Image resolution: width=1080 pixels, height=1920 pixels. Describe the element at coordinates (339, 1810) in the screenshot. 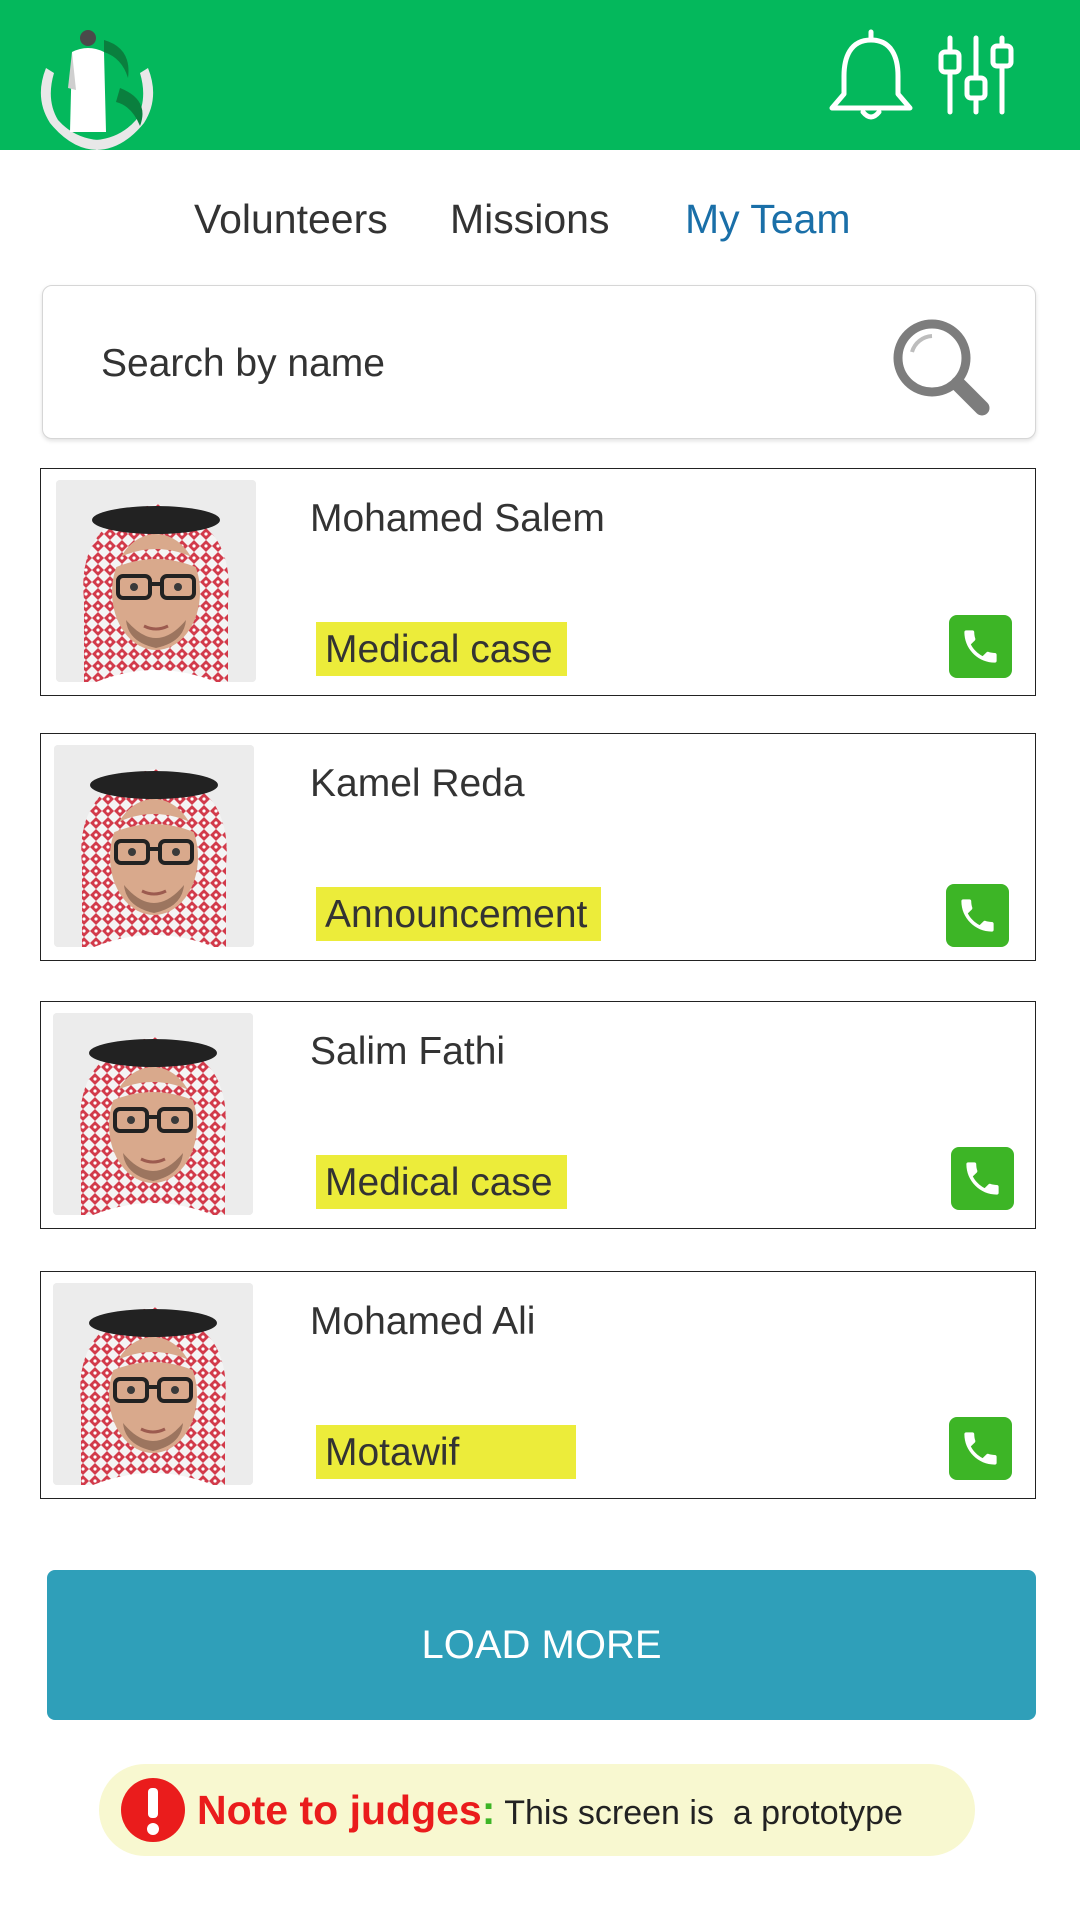

I see `note-label: Note to judges` at that location.